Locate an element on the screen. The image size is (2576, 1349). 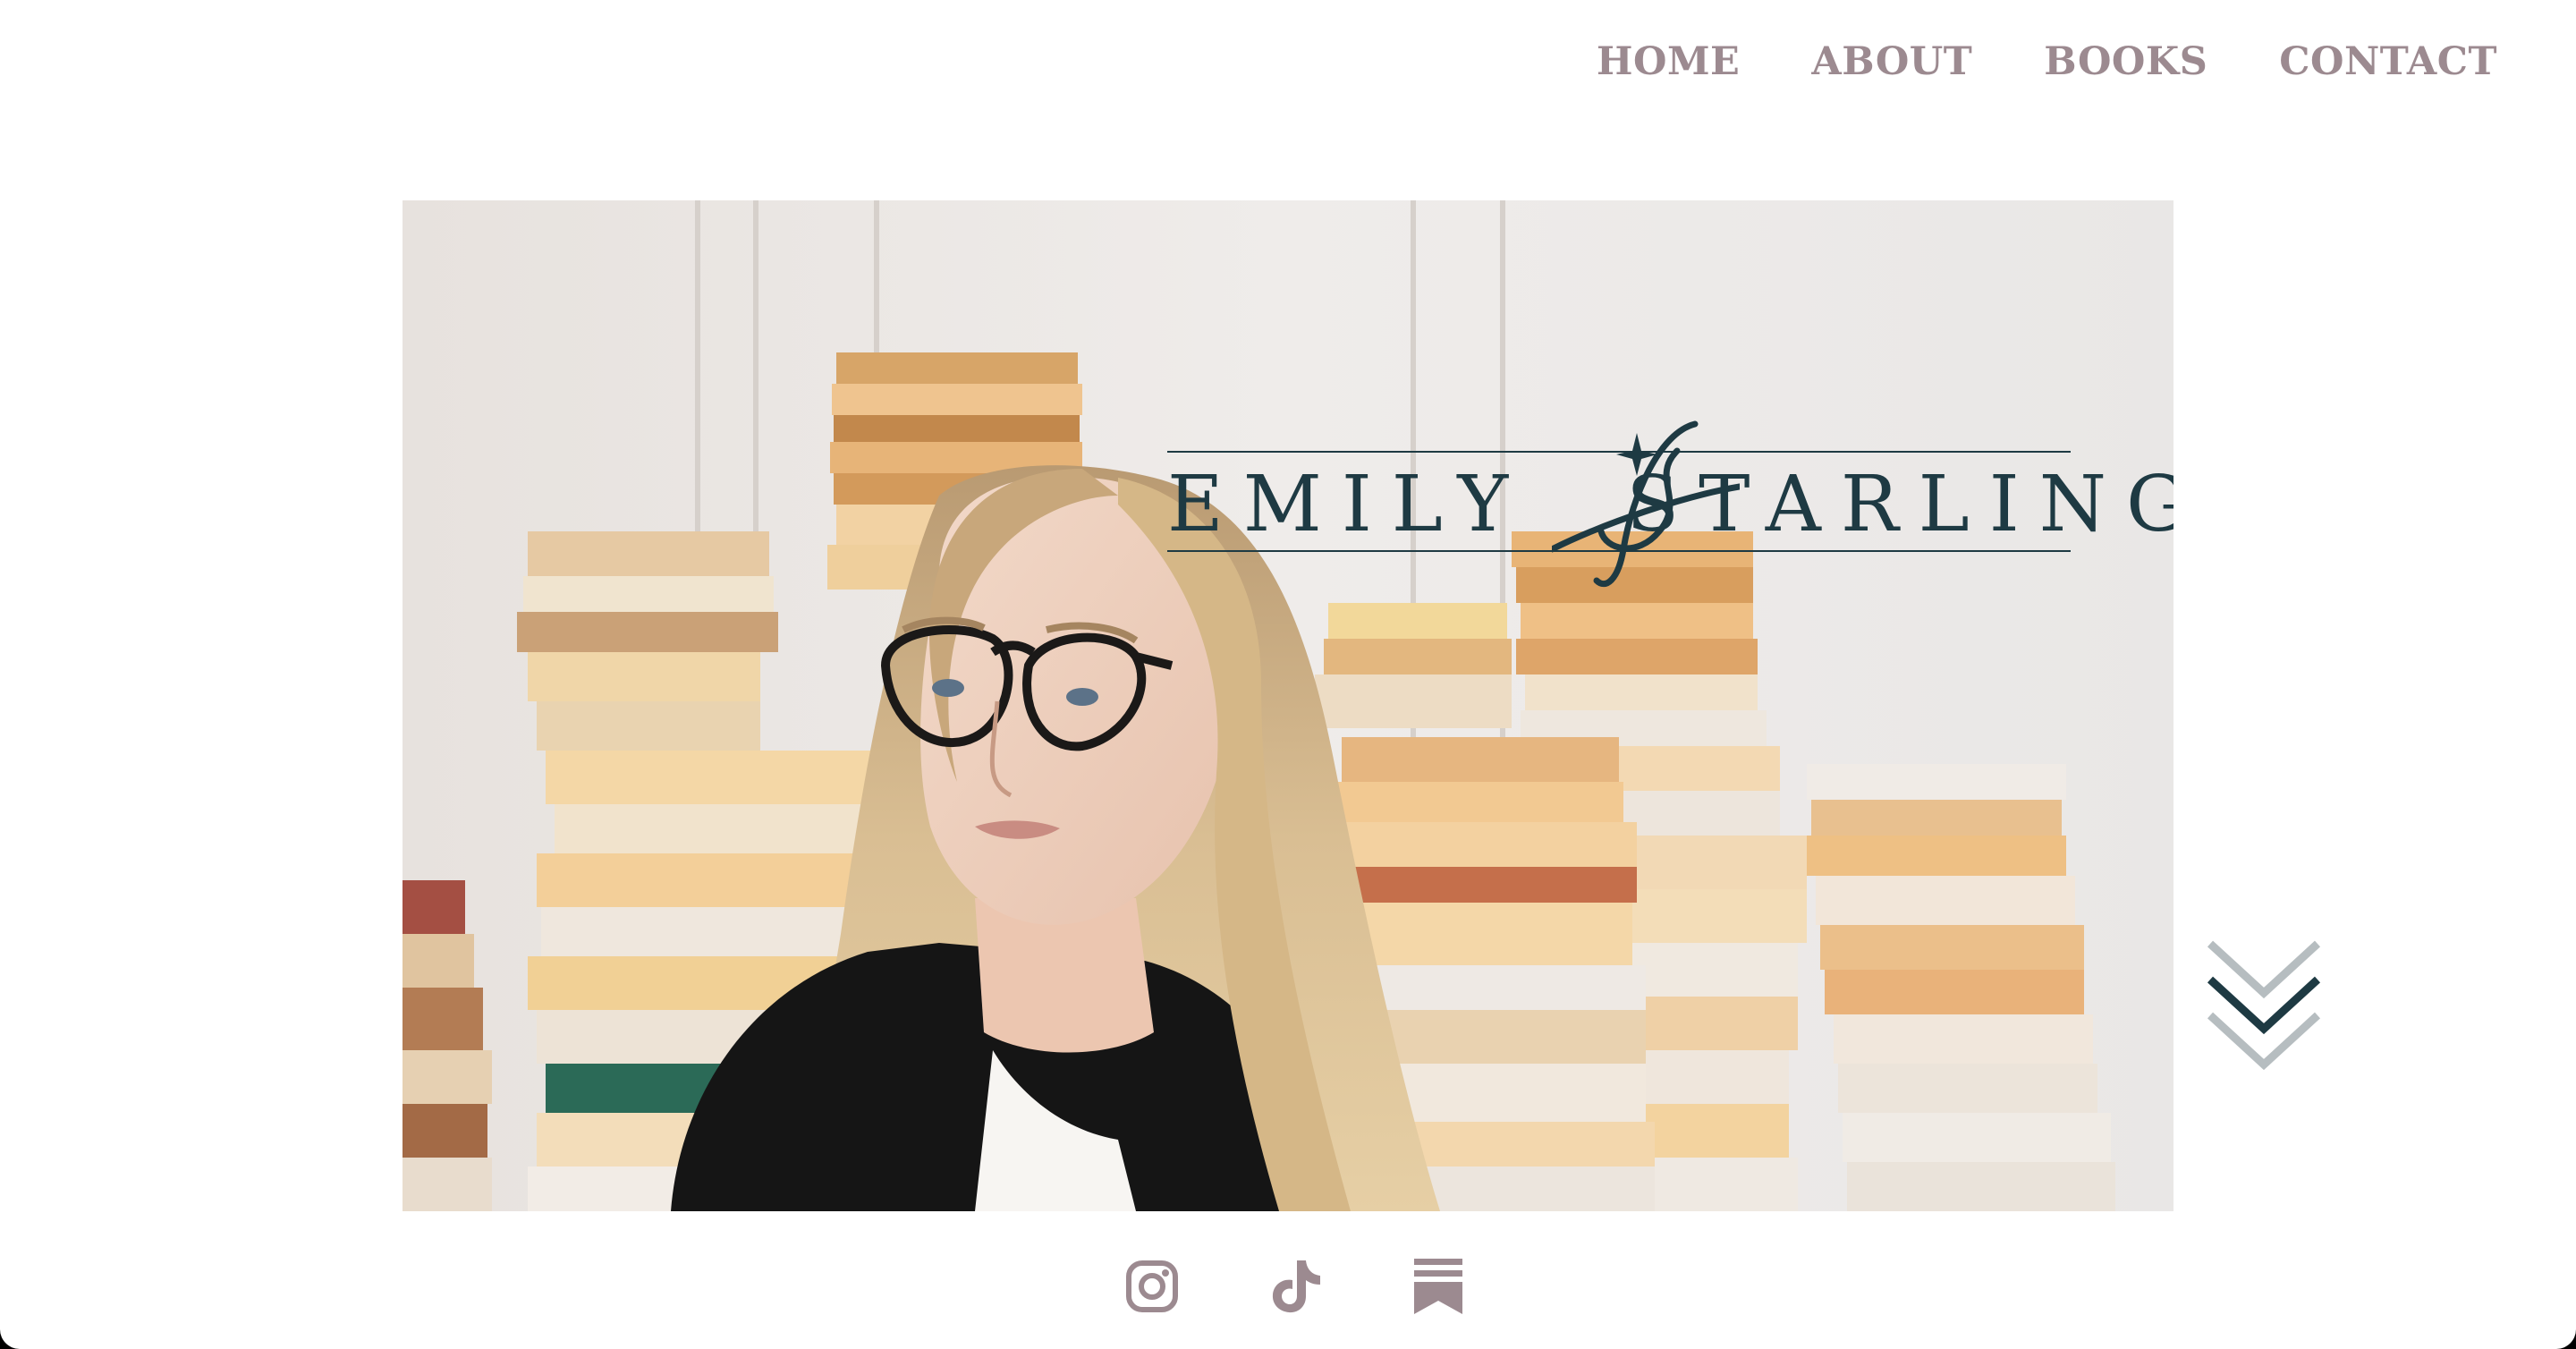
nav-home: HOME is located at coordinates (1668, 61).